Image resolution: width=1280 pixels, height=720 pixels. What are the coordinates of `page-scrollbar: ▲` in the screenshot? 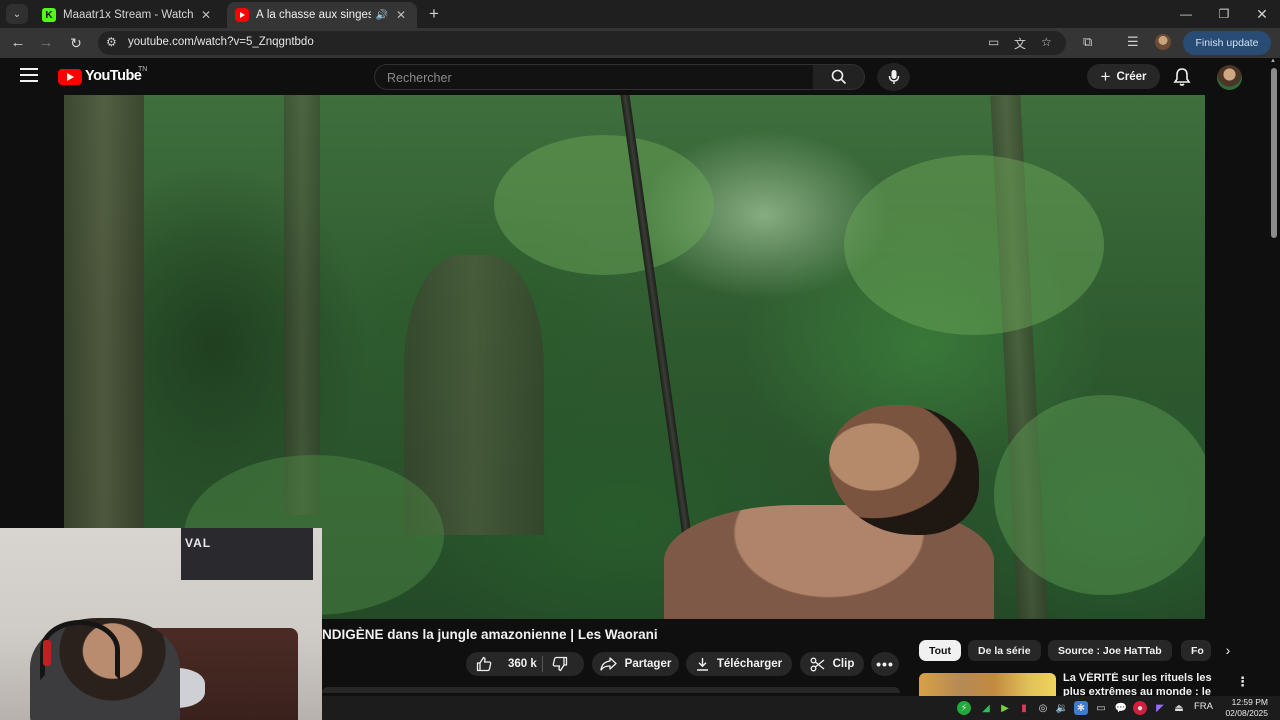 It's located at (1274, 377).